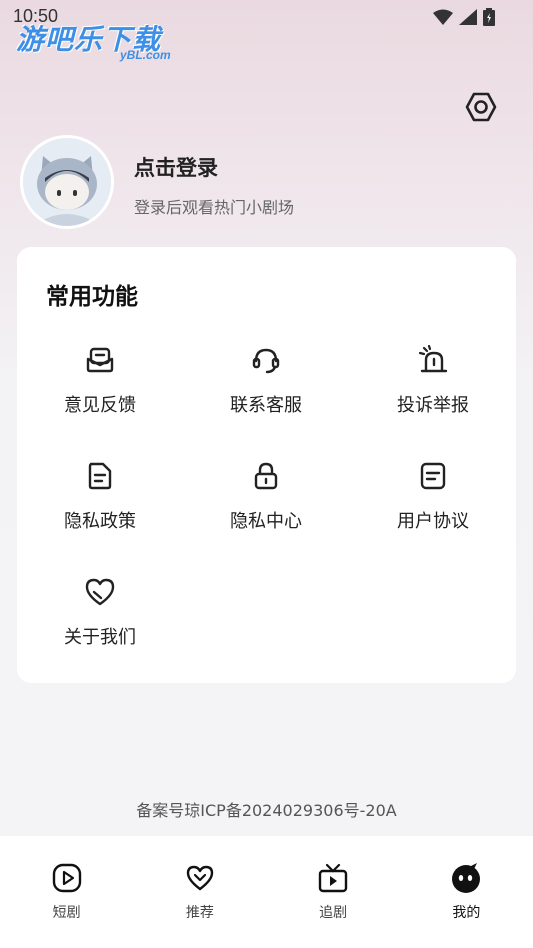 The width and height of the screenshot is (533, 948). I want to click on tab-following: 追剧, so click(333, 892).